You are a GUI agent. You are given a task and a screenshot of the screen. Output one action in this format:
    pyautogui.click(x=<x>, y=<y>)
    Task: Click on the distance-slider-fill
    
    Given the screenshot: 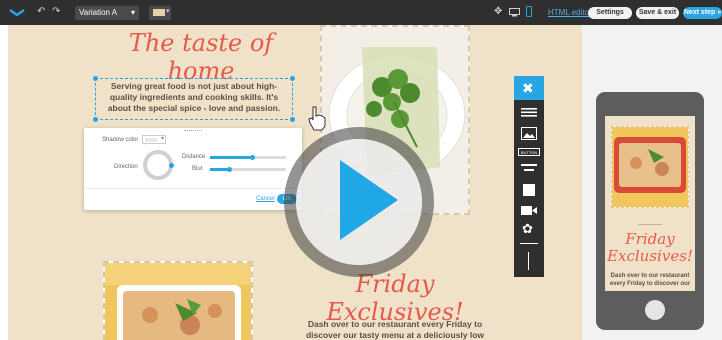 What is the action you would take?
    pyautogui.click(x=231, y=157)
    